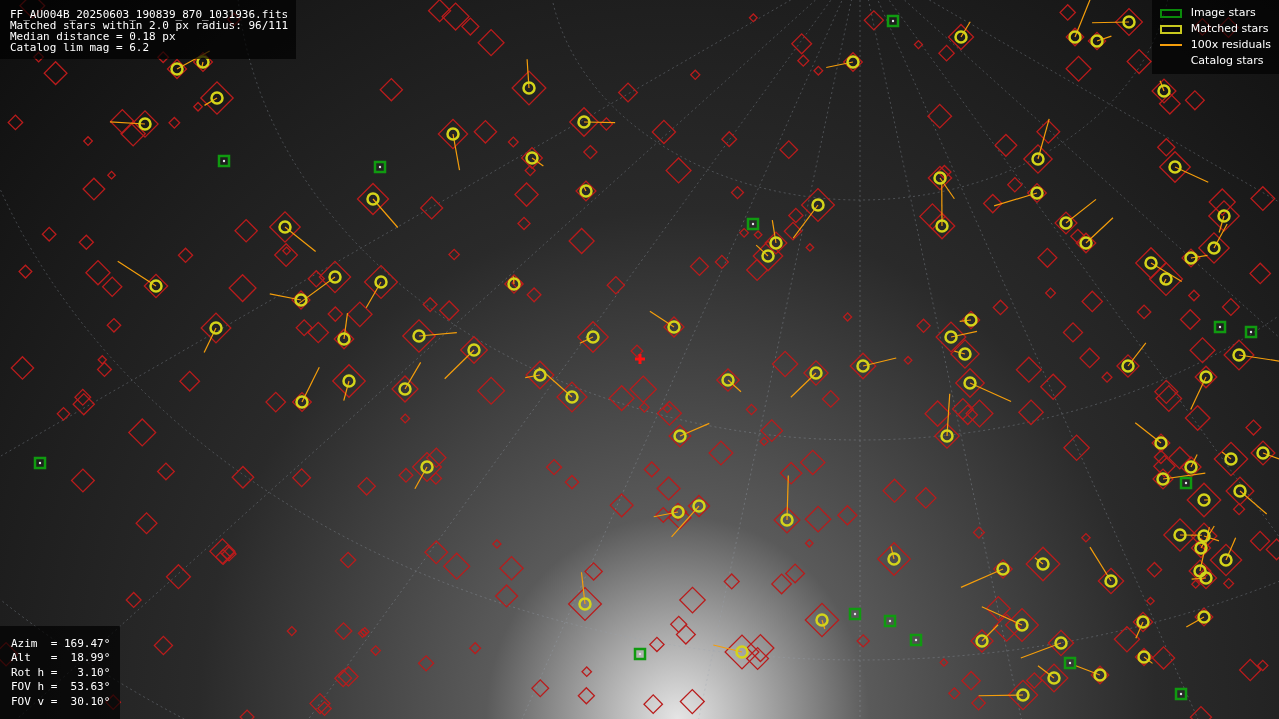 The height and width of the screenshot is (719, 1279). What do you see at coordinates (1230, 44) in the screenshot?
I see `legend-label: 100x residuals` at bounding box center [1230, 44].